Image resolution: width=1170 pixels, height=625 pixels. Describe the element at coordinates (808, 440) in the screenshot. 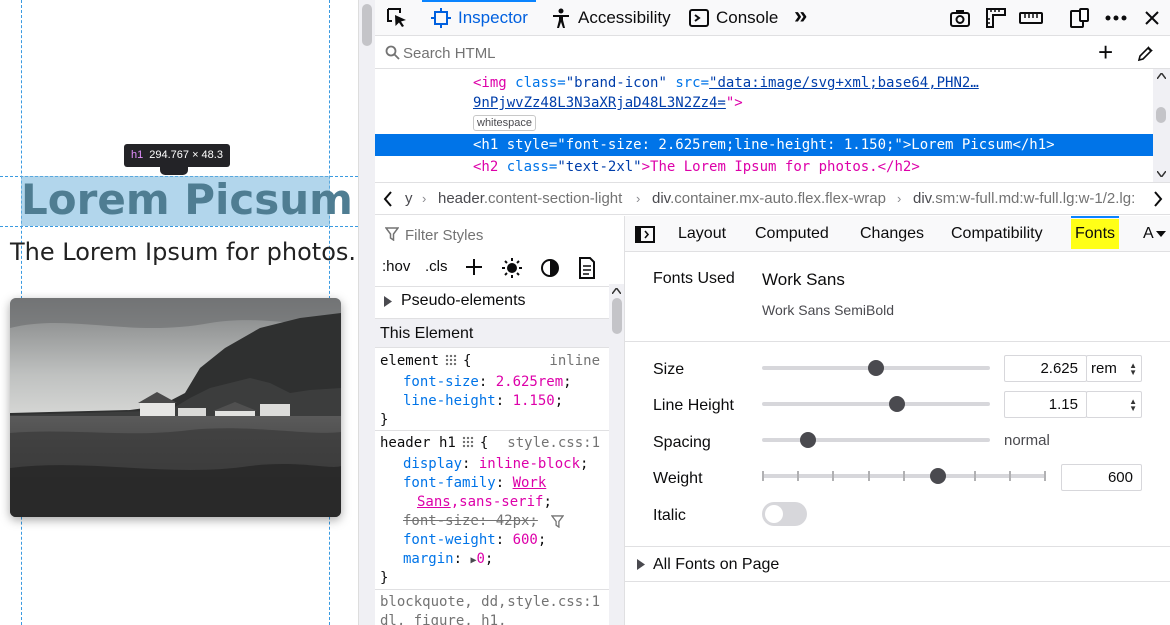

I see `spacing-slider-thumb` at that location.